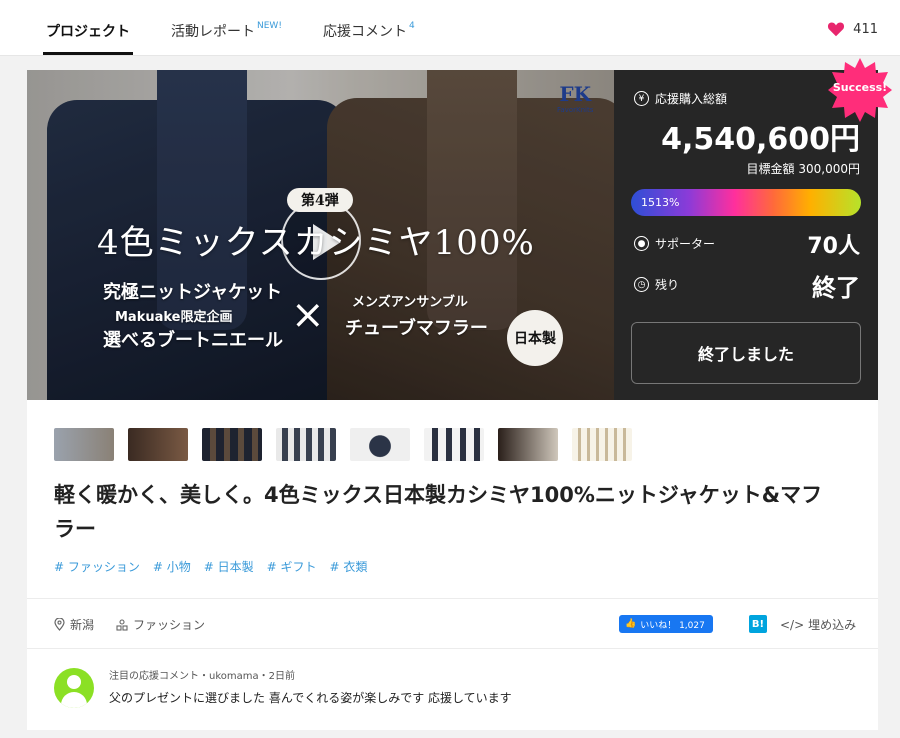  What do you see at coordinates (174, 317) in the screenshot?
I see `hero-left-line2: Makuake限定企画` at bounding box center [174, 317].